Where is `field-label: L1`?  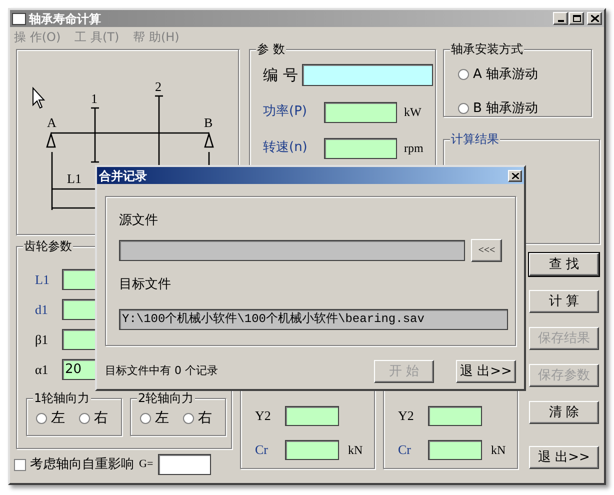 field-label: L1 is located at coordinates (42, 279).